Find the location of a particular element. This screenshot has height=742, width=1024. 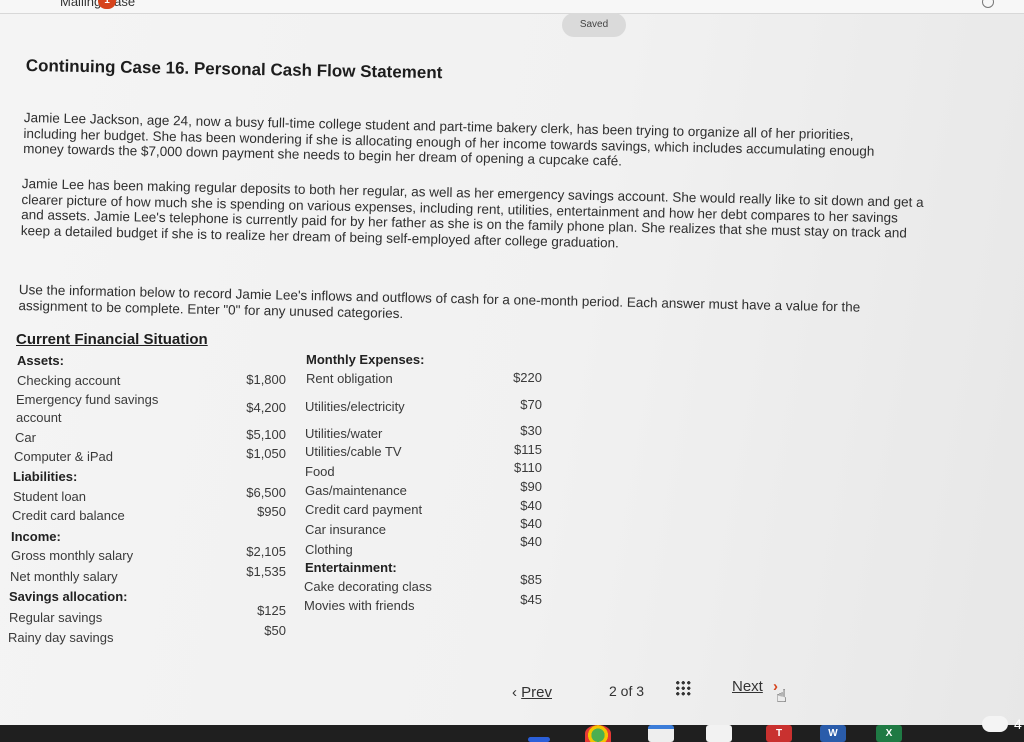

financial-situation-heading: Current Financial Situation is located at coordinates (112, 339).